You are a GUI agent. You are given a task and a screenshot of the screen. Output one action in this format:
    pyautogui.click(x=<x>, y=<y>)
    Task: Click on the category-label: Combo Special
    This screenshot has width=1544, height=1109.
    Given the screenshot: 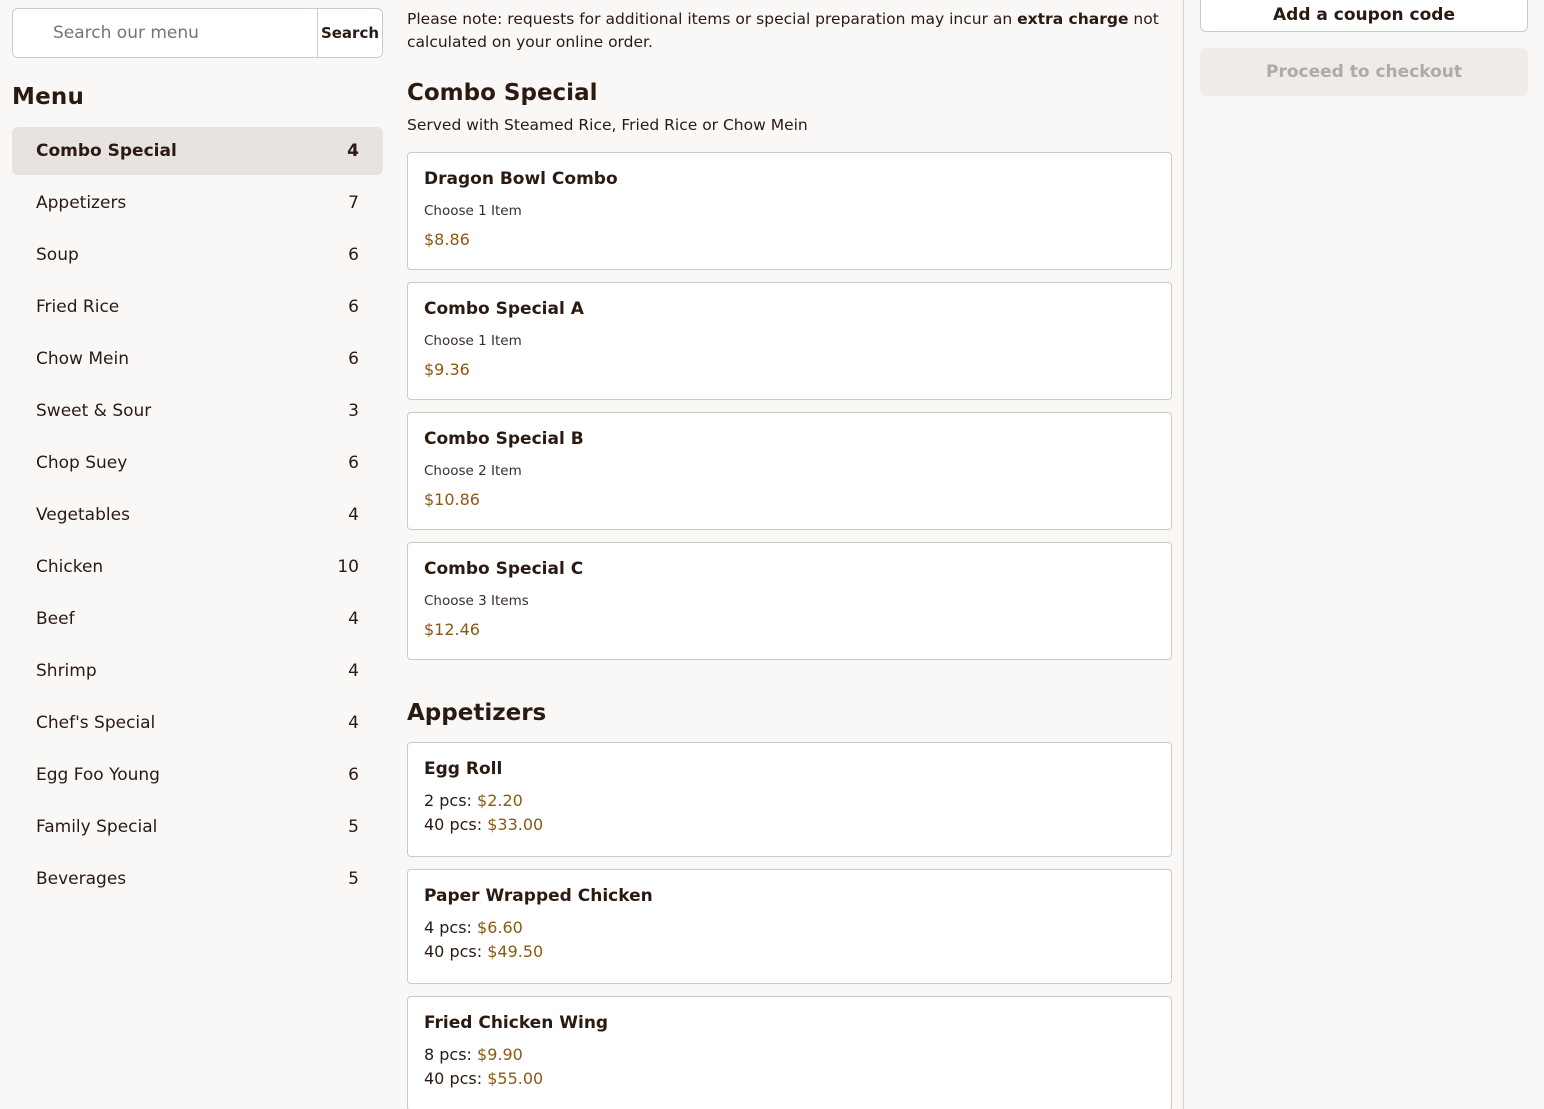 What is the action you would take?
    pyautogui.click(x=106, y=151)
    